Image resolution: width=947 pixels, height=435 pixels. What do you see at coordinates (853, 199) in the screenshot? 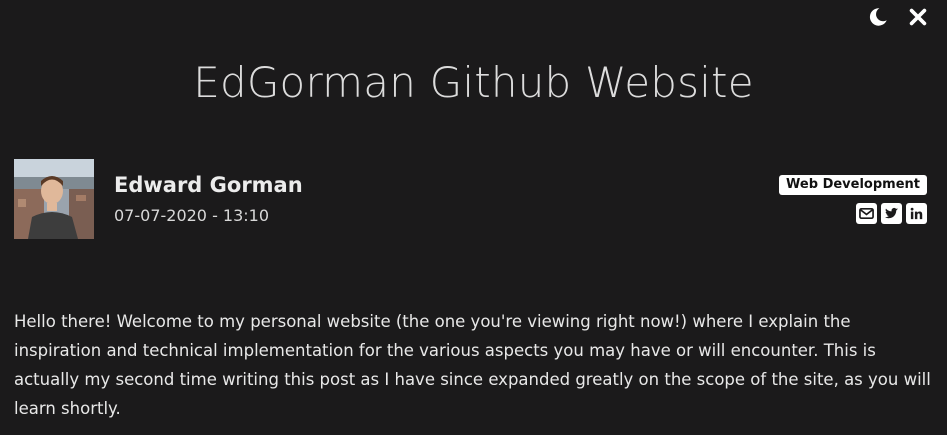
I see `post-meta: Web Development` at bounding box center [853, 199].